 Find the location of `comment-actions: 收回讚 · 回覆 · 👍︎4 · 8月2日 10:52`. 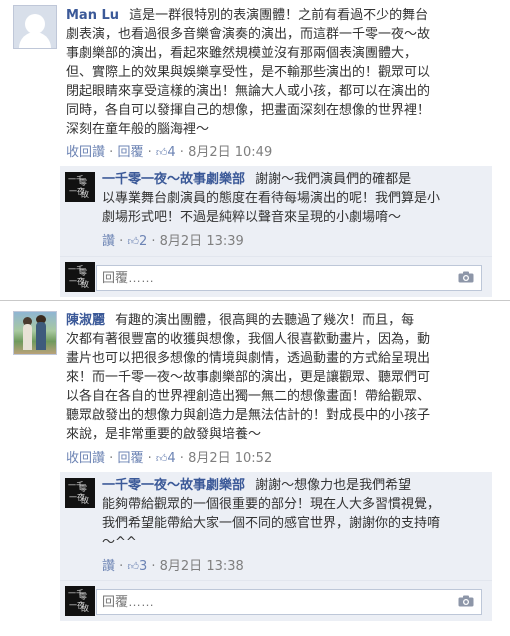

comment-actions: 收回讚 · 回覆 · 👍︎4 · 8月2日 10:52 is located at coordinates (169, 459).